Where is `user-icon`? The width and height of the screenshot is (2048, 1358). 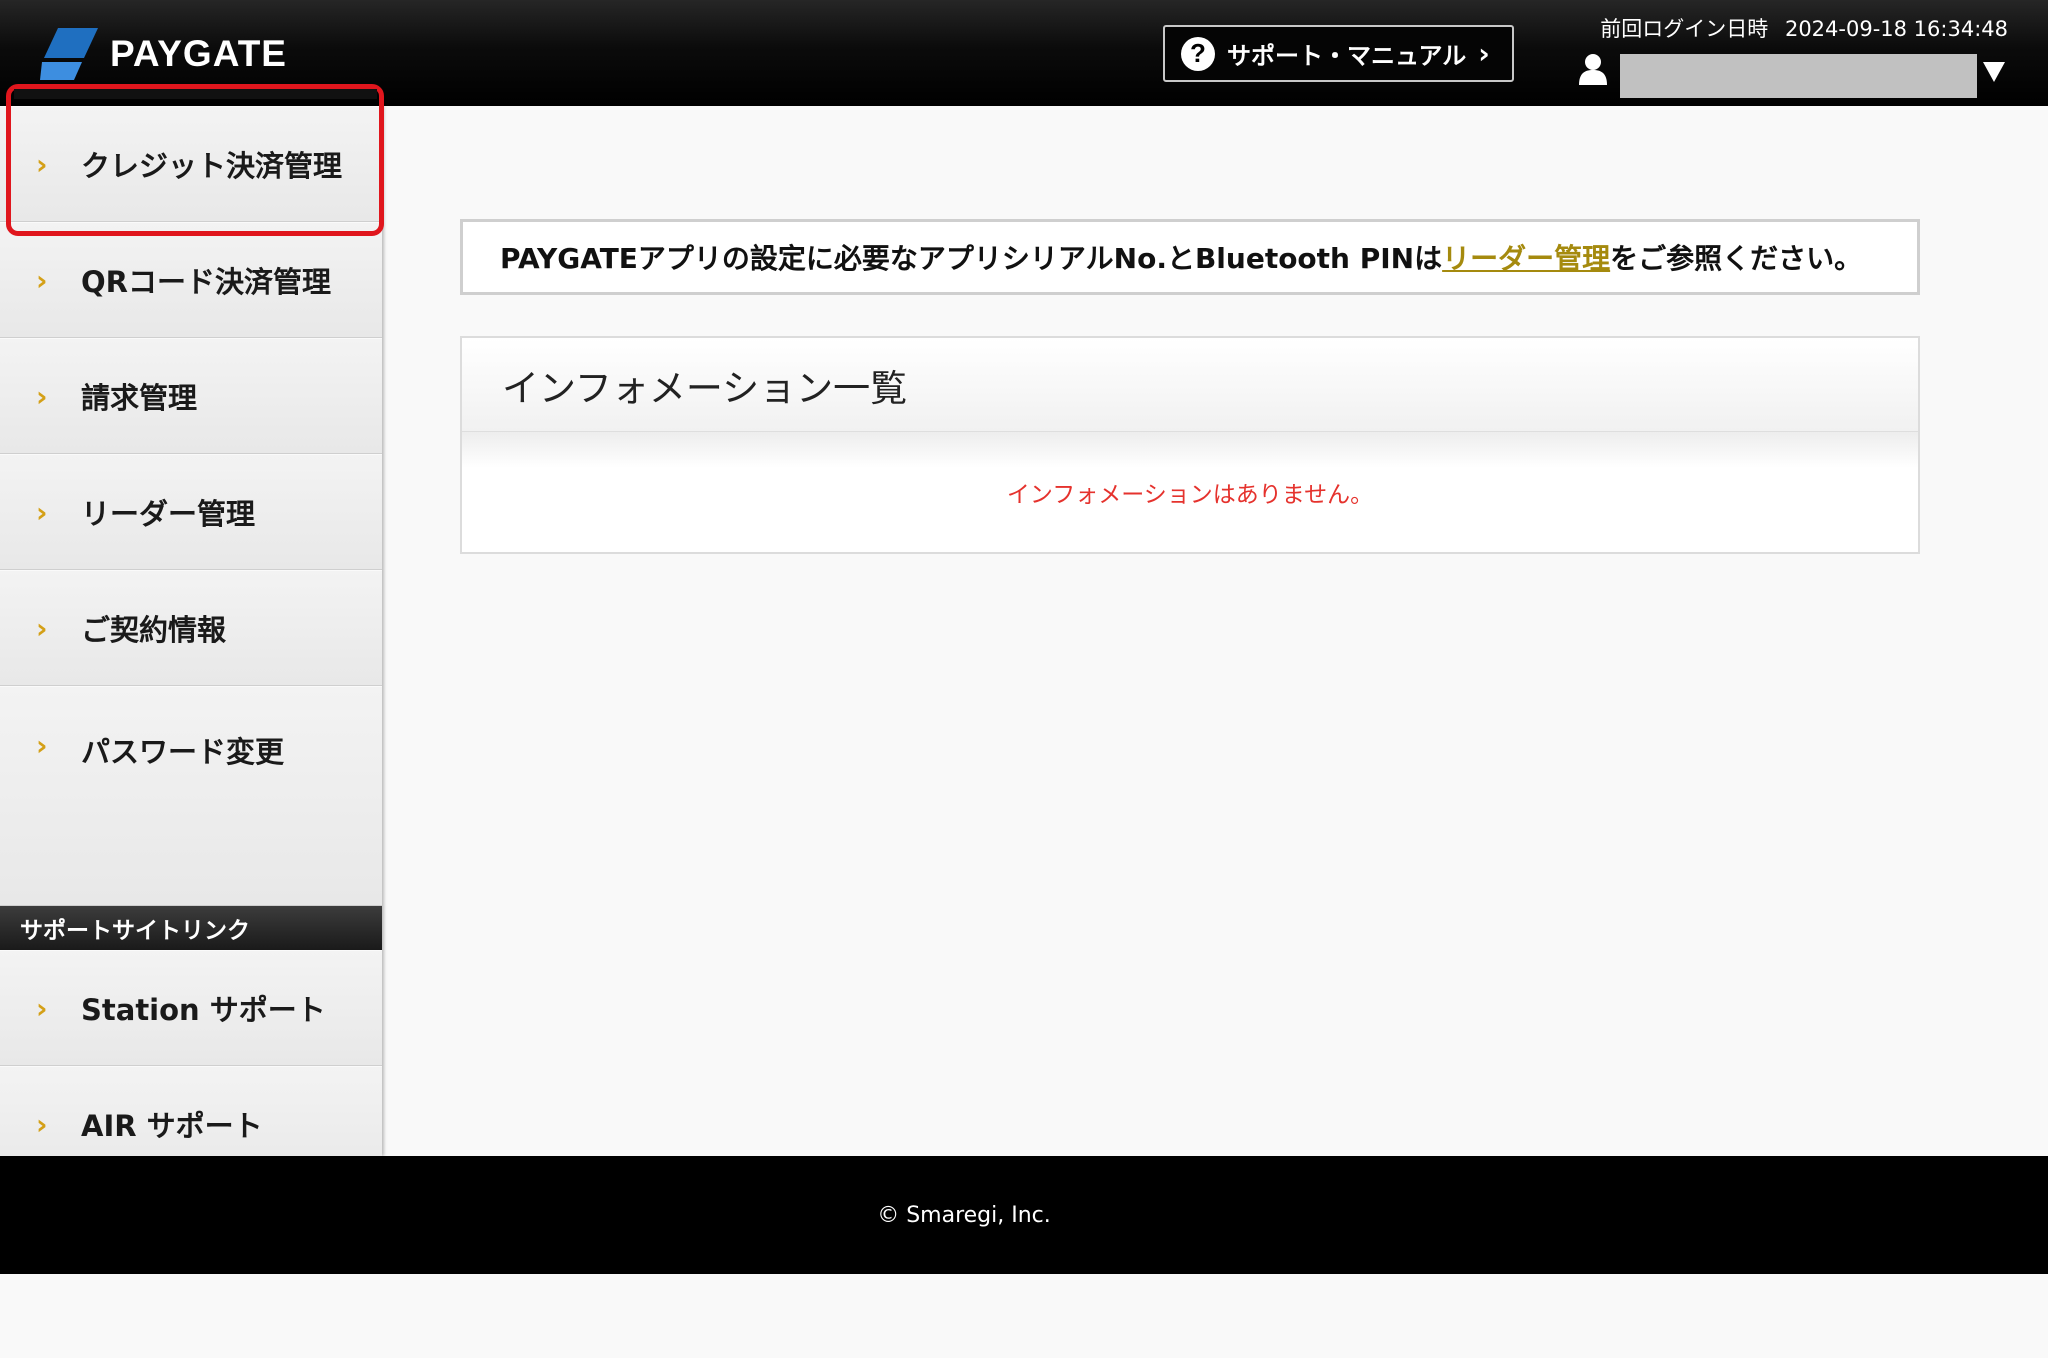
user-icon is located at coordinates (1593, 69).